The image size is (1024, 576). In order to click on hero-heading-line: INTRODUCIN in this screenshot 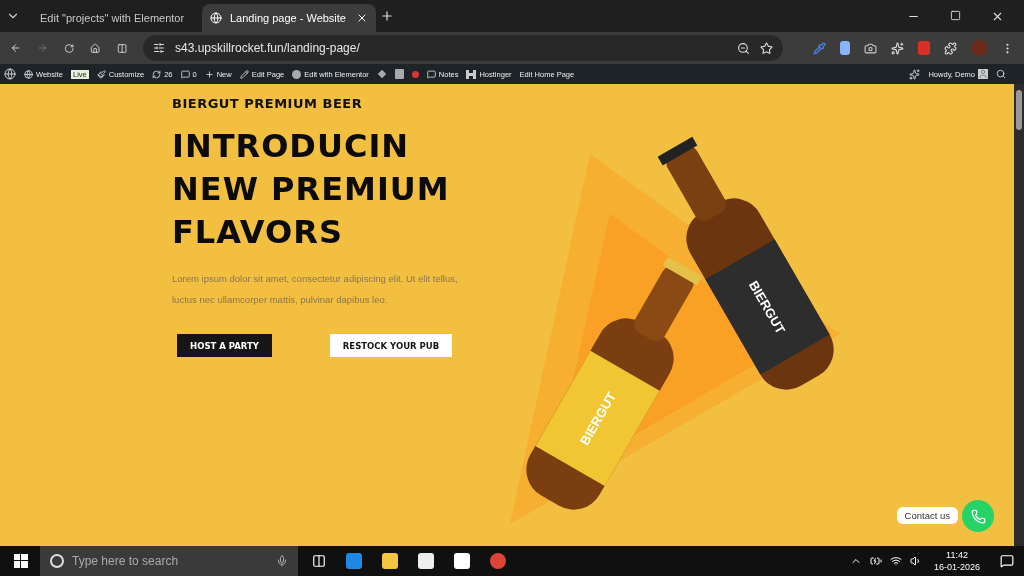, I will do `click(291, 146)`.